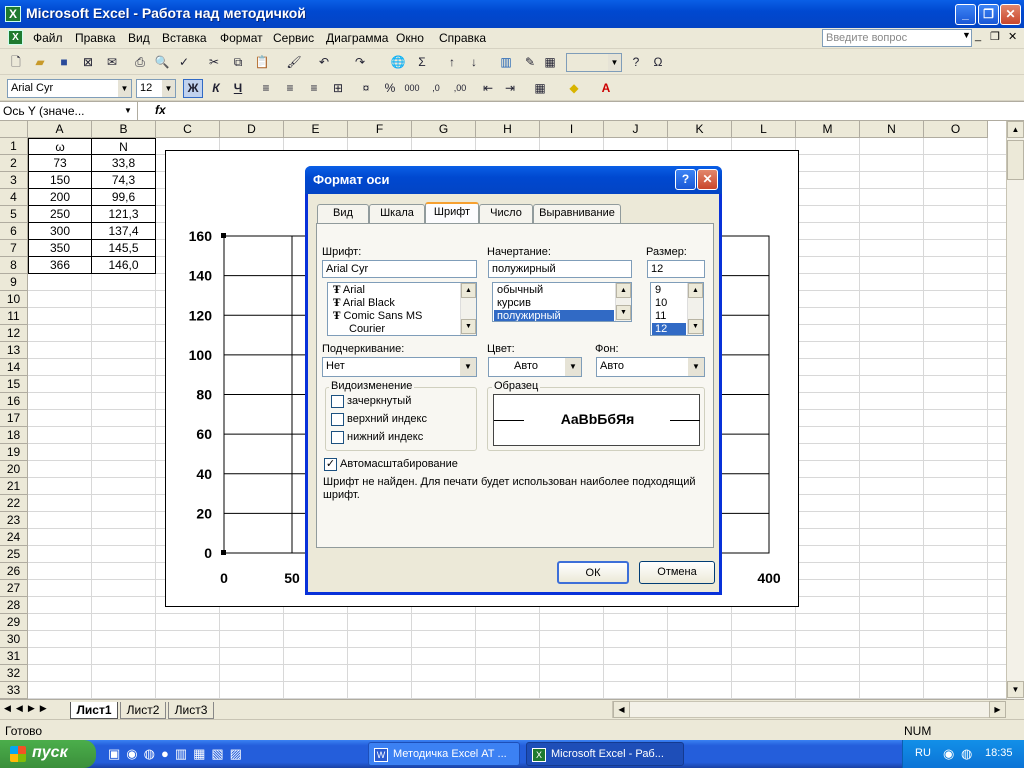 This screenshot has width=1024, height=768. What do you see at coordinates (574, 88) in the screenshot?
I see `fill-color-icon: ◆` at bounding box center [574, 88].